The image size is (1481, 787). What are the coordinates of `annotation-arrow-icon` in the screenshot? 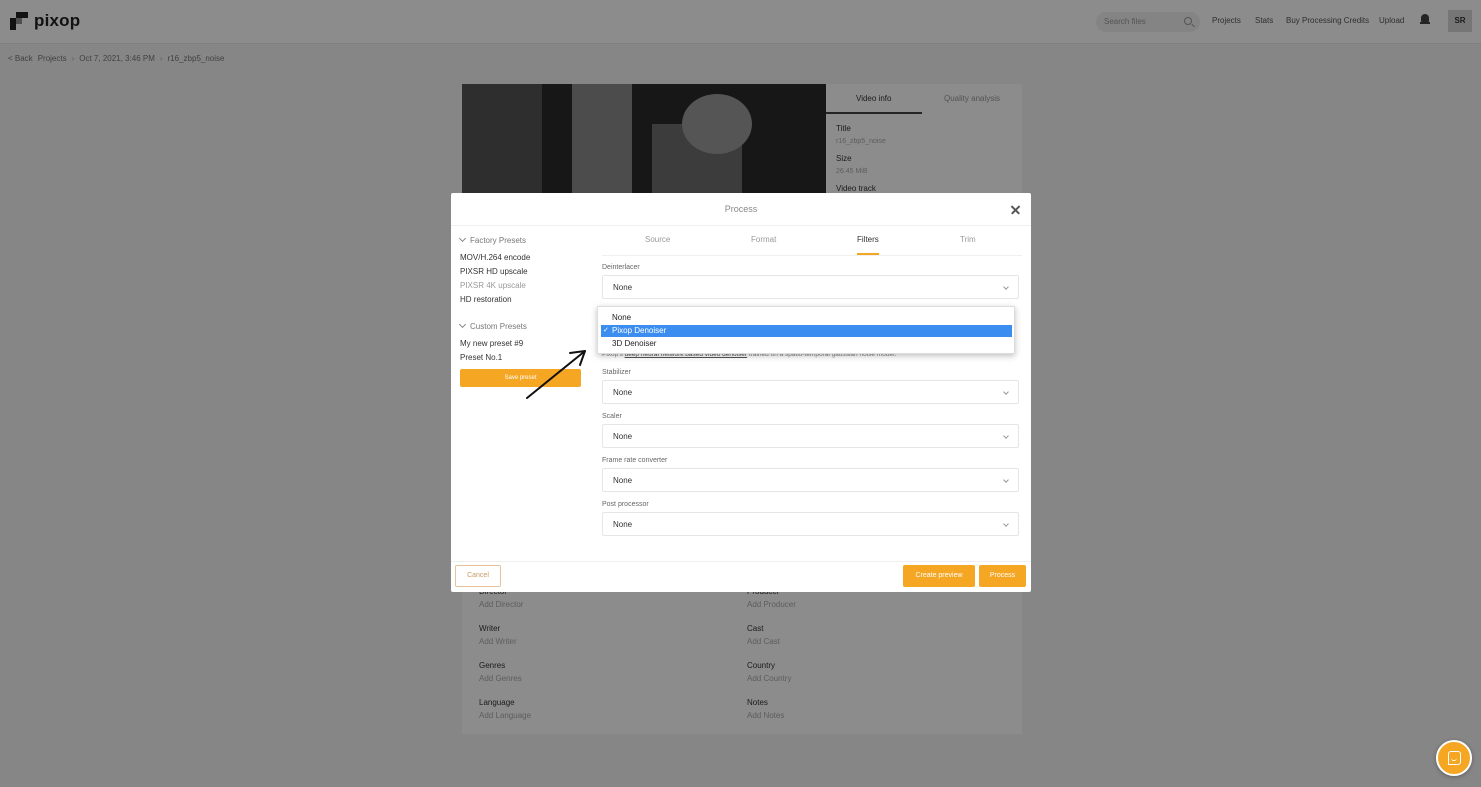 It's located at (556, 374).